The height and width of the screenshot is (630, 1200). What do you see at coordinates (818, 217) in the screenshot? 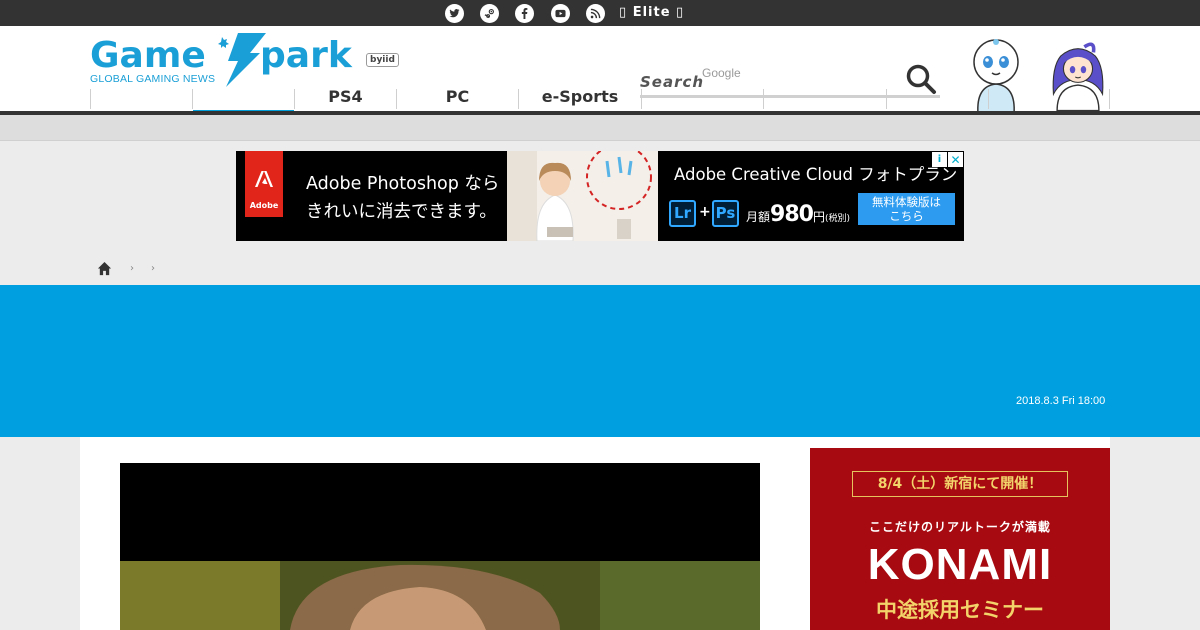
I see `price-unit: 円` at bounding box center [818, 217].